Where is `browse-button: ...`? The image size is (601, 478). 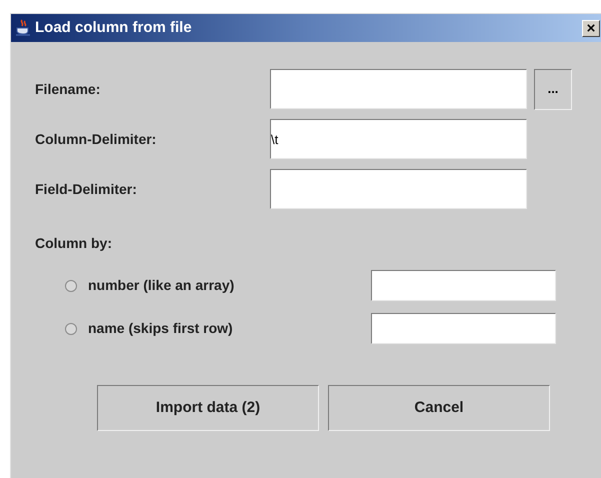 browse-button: ... is located at coordinates (553, 89).